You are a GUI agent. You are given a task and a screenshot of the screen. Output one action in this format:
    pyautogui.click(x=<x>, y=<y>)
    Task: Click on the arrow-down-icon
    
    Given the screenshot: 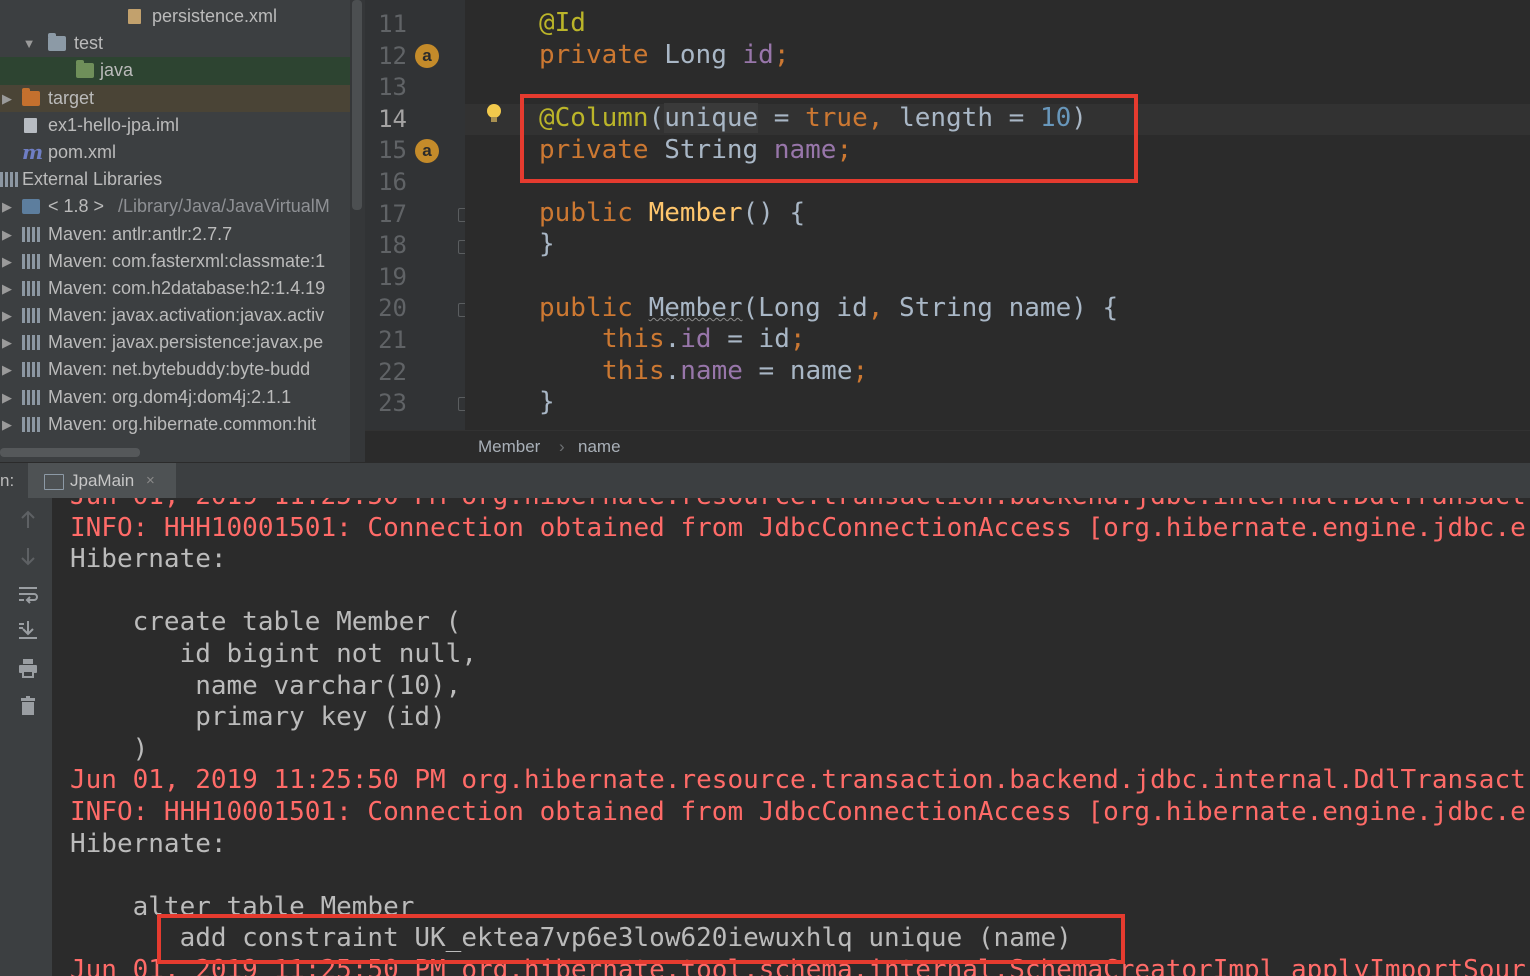 What is the action you would take?
    pyautogui.click(x=28, y=556)
    